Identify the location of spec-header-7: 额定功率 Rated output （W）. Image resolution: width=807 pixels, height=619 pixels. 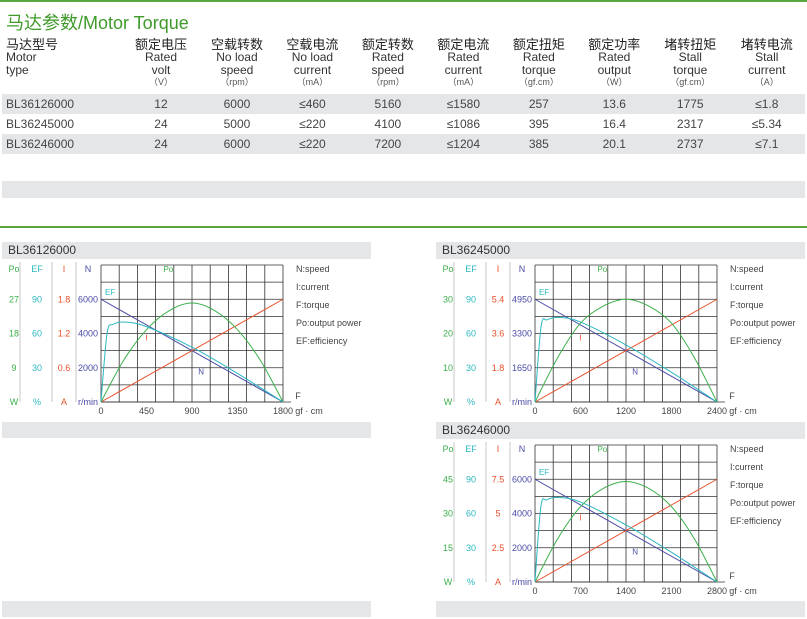
(614, 66).